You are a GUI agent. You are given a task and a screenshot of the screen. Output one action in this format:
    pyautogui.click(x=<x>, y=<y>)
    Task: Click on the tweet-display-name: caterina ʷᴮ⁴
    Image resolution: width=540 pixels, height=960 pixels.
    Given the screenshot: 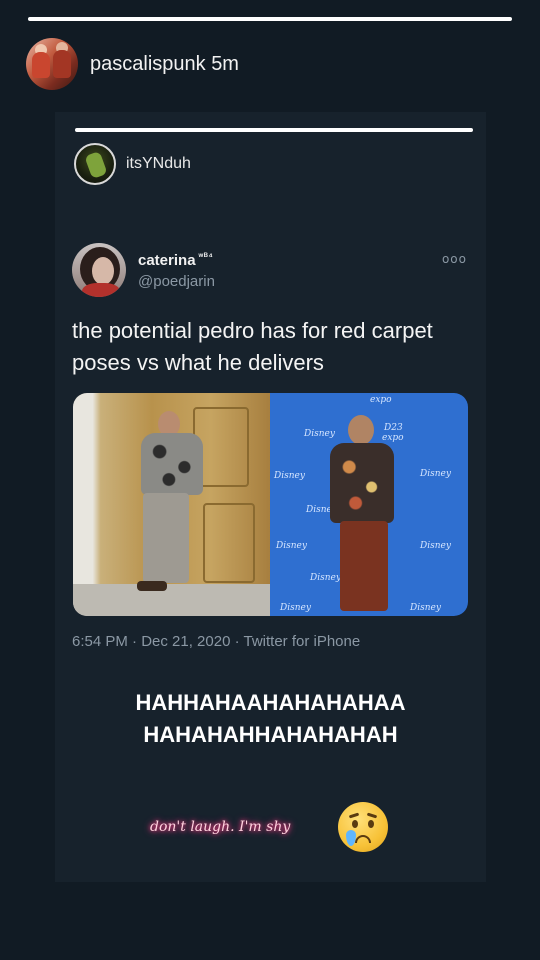 What is the action you would take?
    pyautogui.click(x=176, y=260)
    